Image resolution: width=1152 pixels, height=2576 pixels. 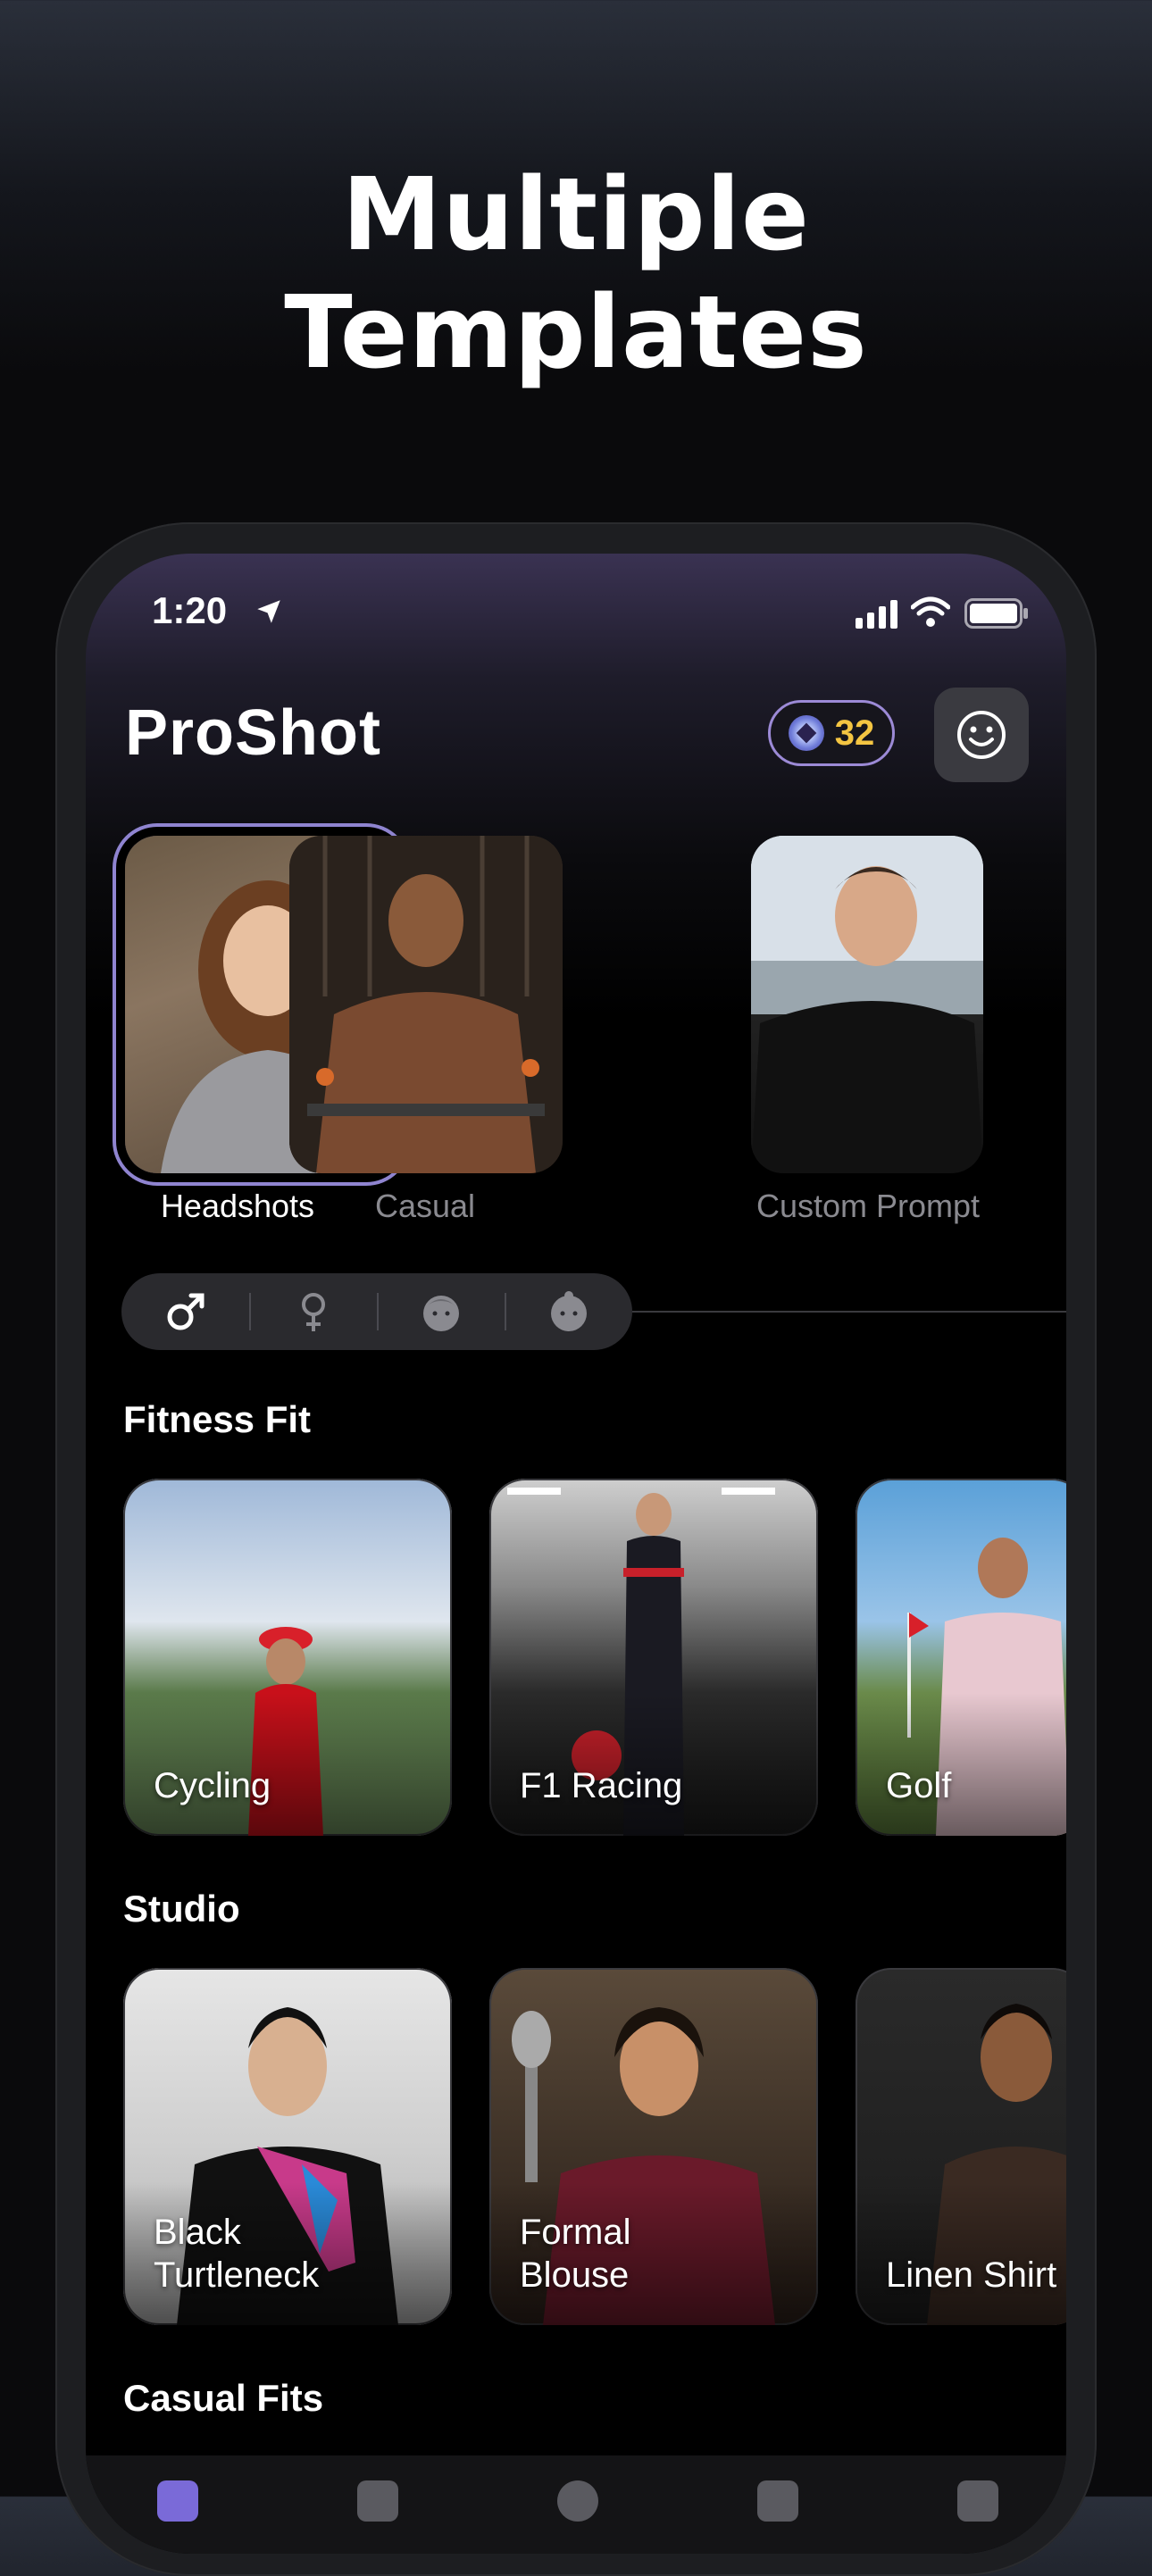 I want to click on credit-coin-icon, so click(x=806, y=733).